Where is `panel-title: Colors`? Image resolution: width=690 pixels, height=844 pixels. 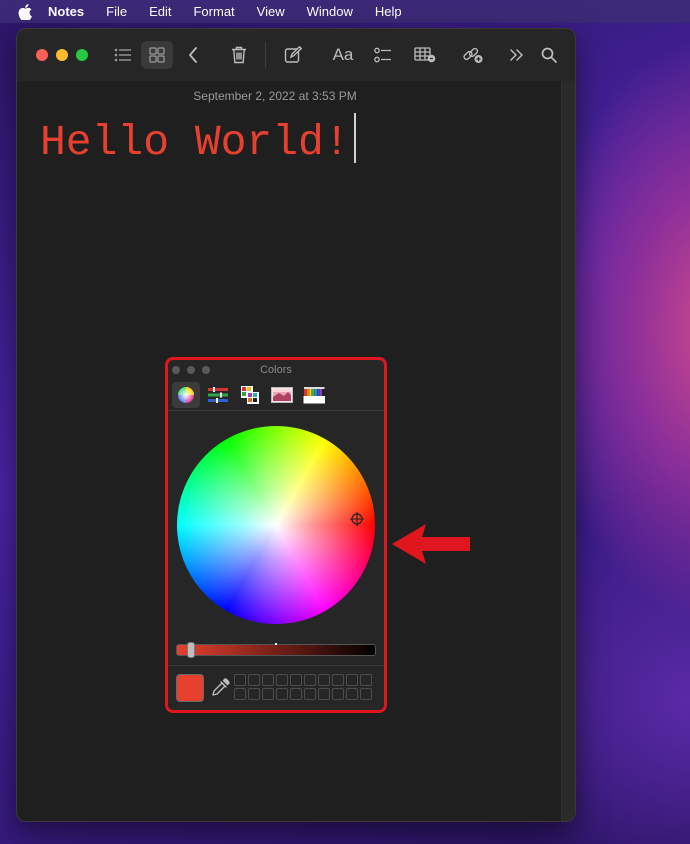
panel-title: Colors is located at coordinates (276, 370).